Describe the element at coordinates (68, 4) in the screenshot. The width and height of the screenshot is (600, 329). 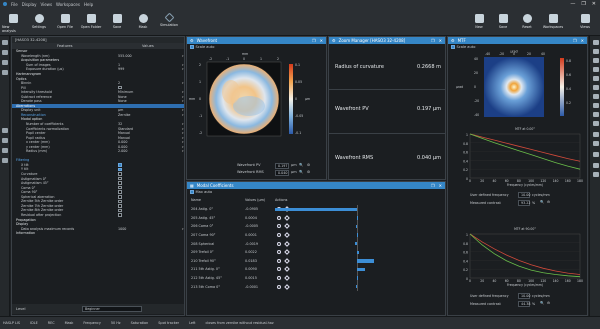
I see `menu-workspaces: Workspaces` at that location.